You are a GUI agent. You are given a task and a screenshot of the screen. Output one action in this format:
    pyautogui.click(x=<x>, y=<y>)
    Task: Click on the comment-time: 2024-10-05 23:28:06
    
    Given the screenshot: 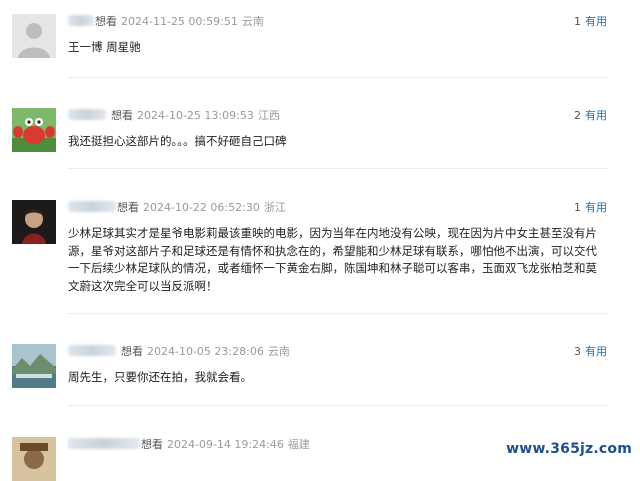 What is the action you would take?
    pyautogui.click(x=205, y=351)
    